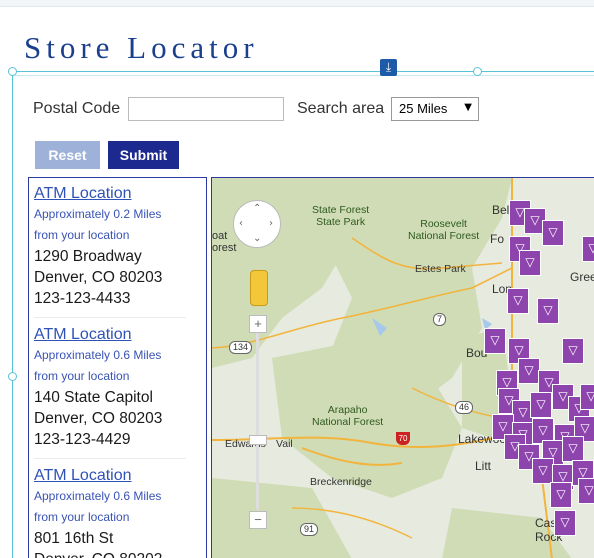 The height and width of the screenshot is (558, 594). I want to click on zoom-slider-track, so click(257, 421).